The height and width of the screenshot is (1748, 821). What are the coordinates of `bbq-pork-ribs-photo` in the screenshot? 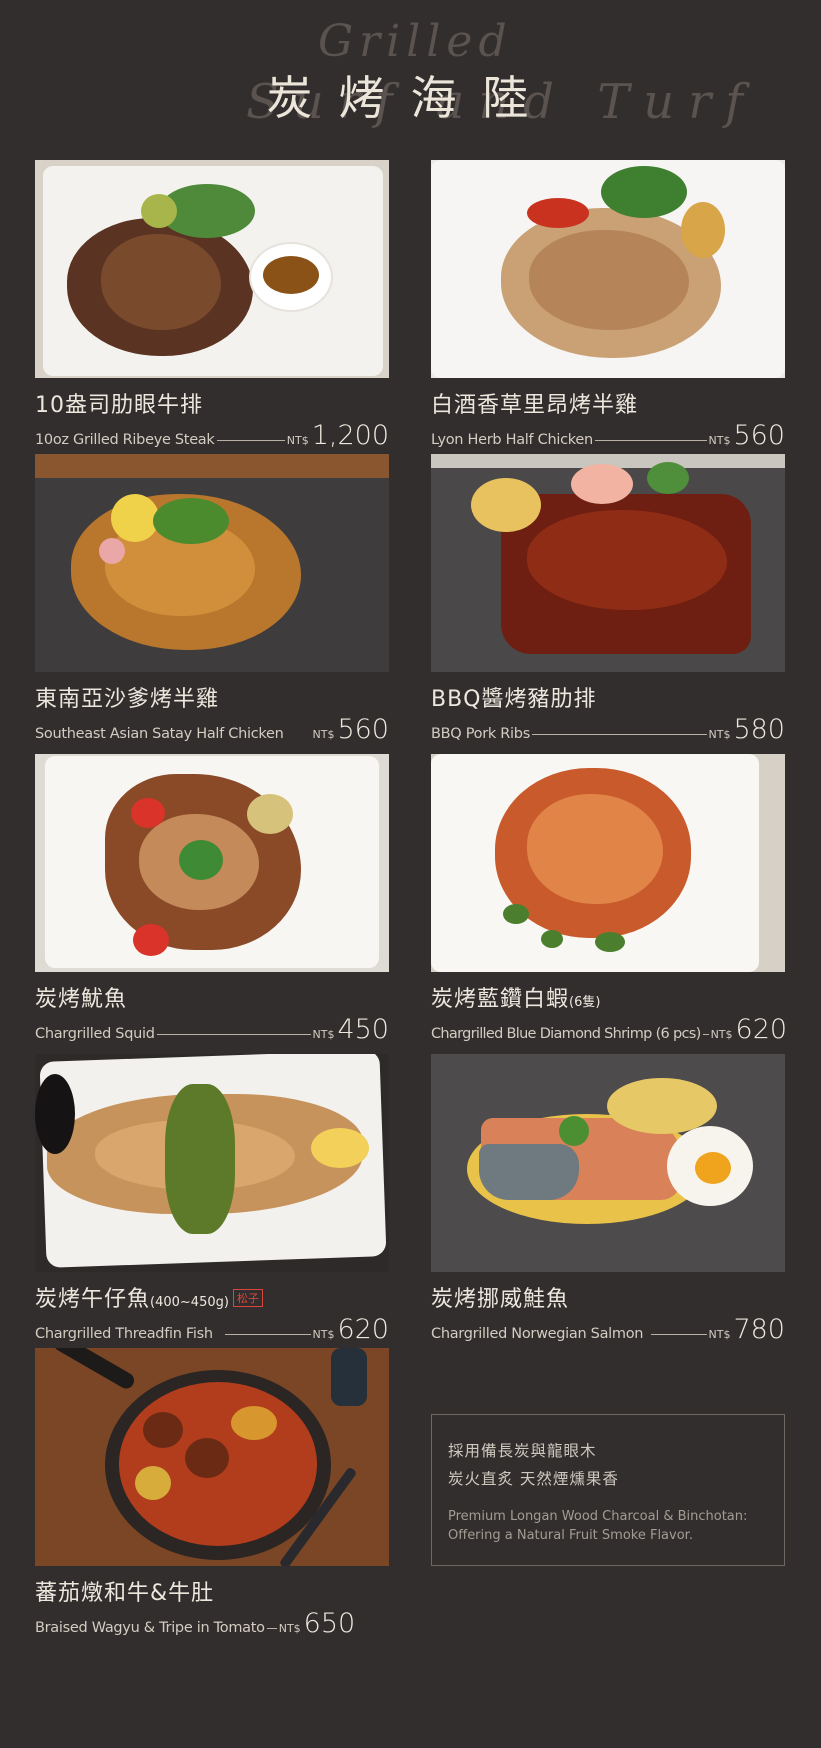 It's located at (608, 563).